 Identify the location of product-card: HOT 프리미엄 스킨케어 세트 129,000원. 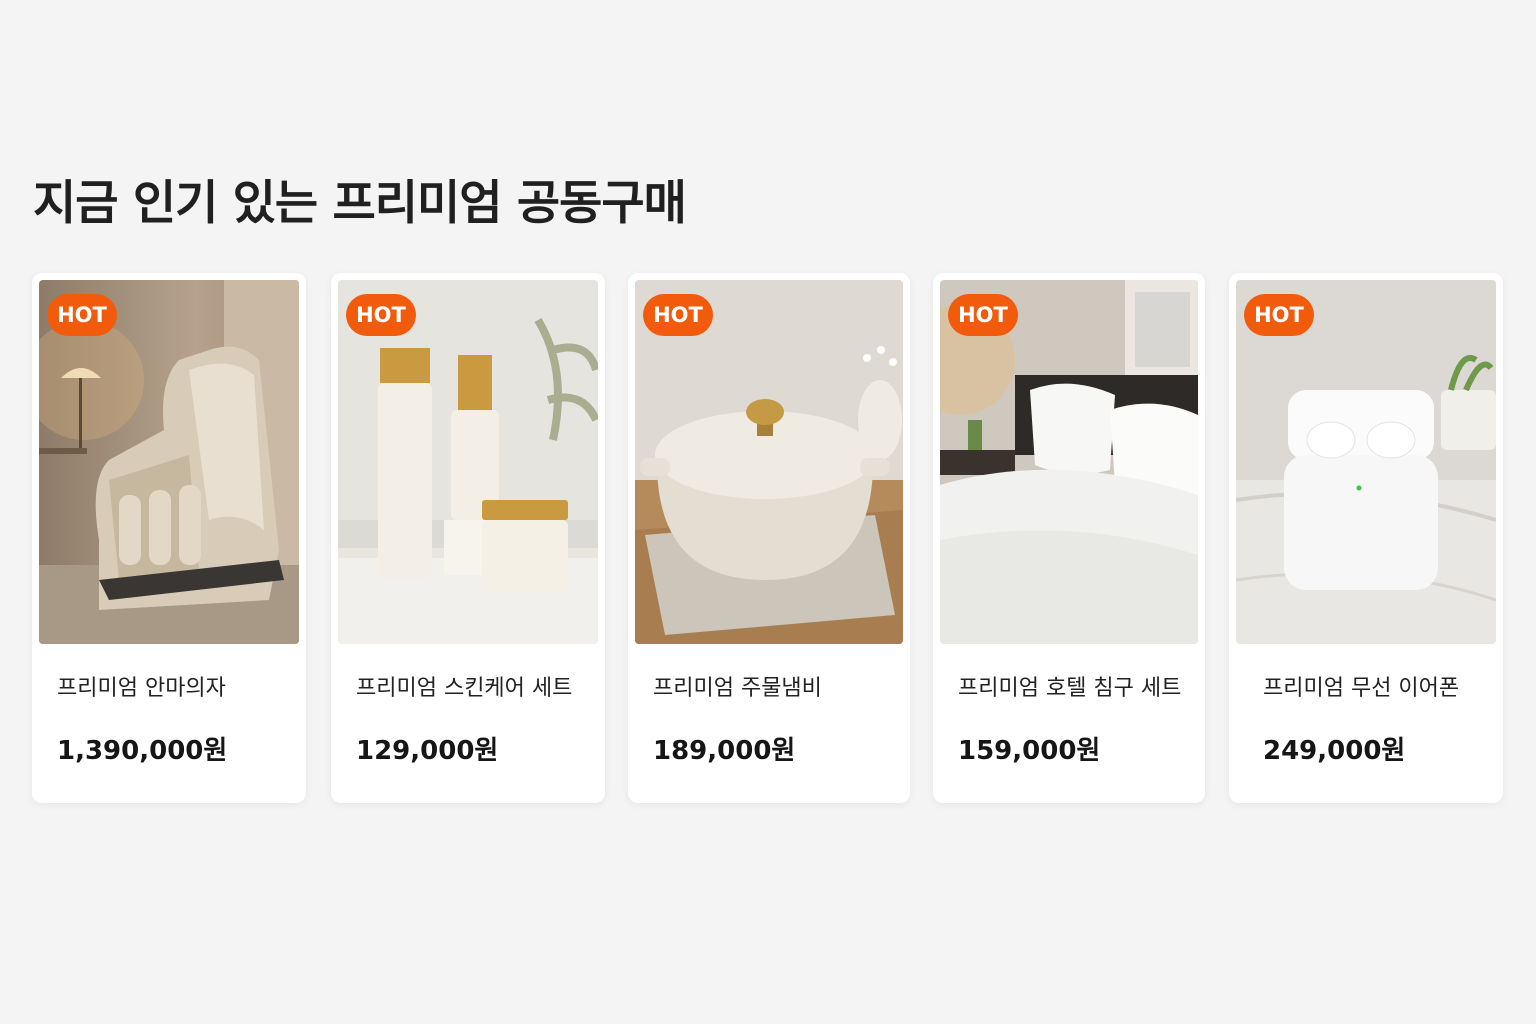
(468, 538).